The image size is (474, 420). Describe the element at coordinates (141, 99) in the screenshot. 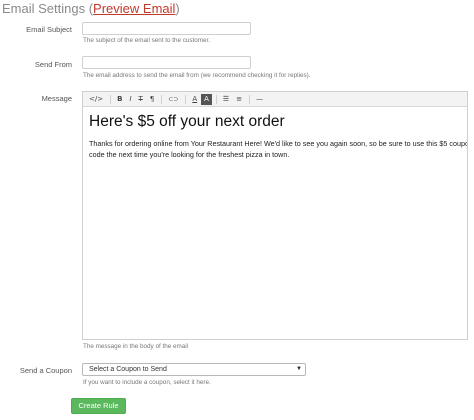

I see `strikethrough-button: T` at that location.